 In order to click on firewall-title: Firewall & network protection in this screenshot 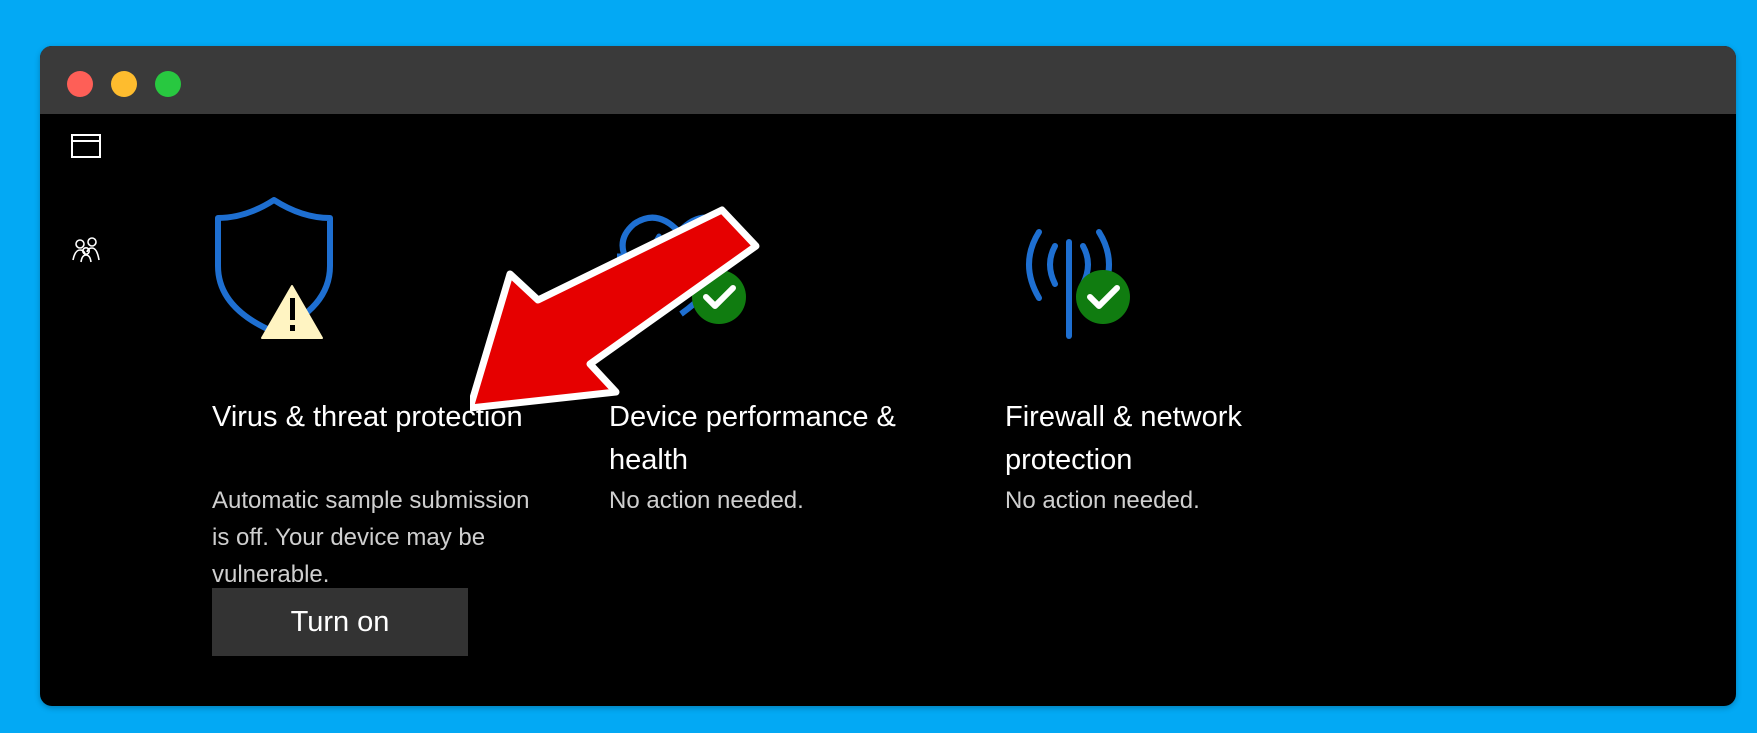, I will do `click(1123, 438)`.